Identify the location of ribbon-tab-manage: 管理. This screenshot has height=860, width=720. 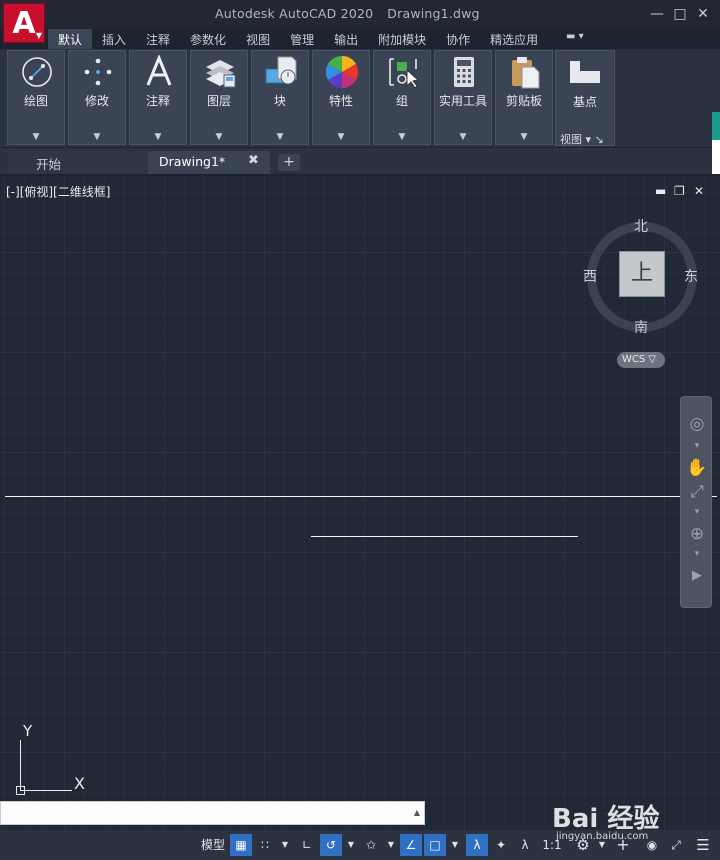
(302, 39).